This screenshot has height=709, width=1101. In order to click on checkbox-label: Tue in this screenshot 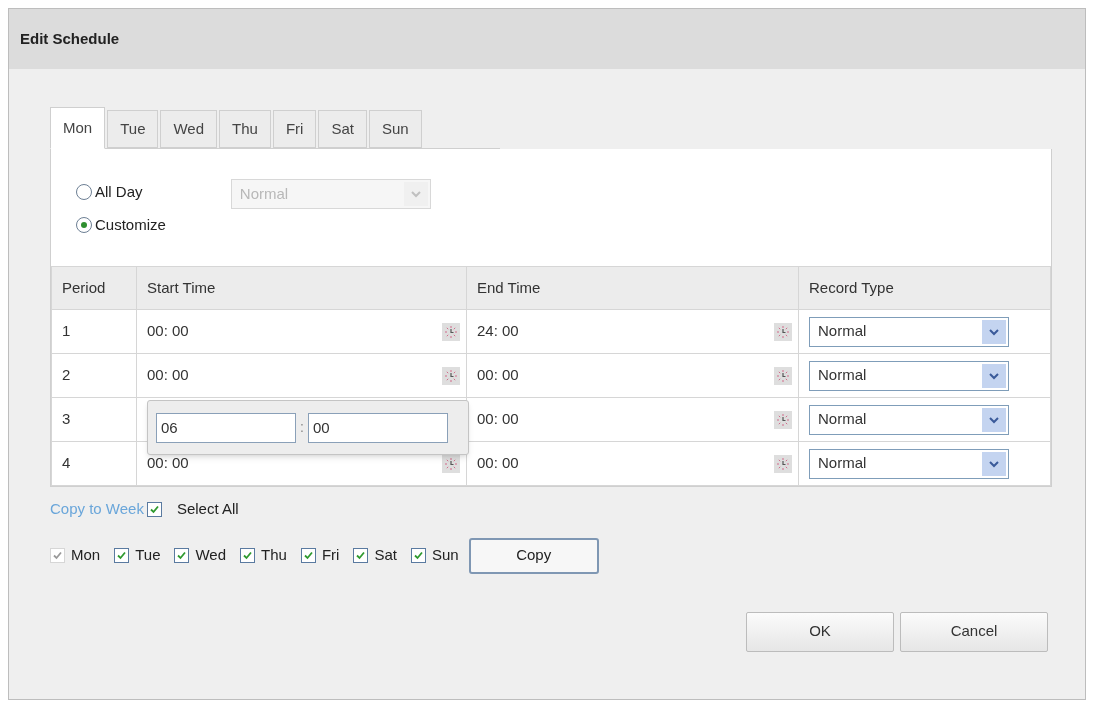, I will do `click(148, 555)`.